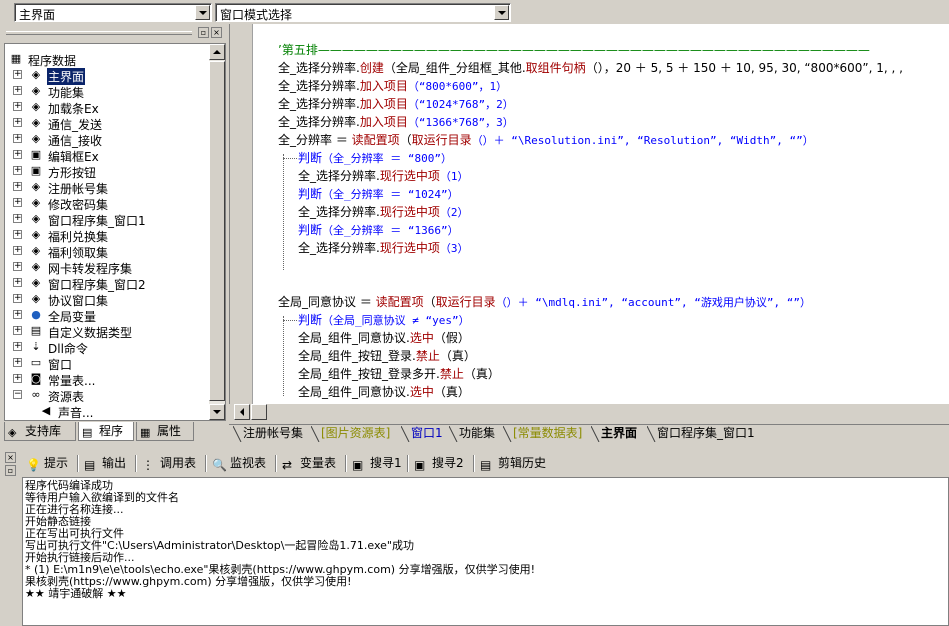 The image size is (949, 626). Describe the element at coordinates (384, 319) in the screenshot. I see `code-line-if: 判断（全局_同意协议 ≠ “yes”）` at that location.